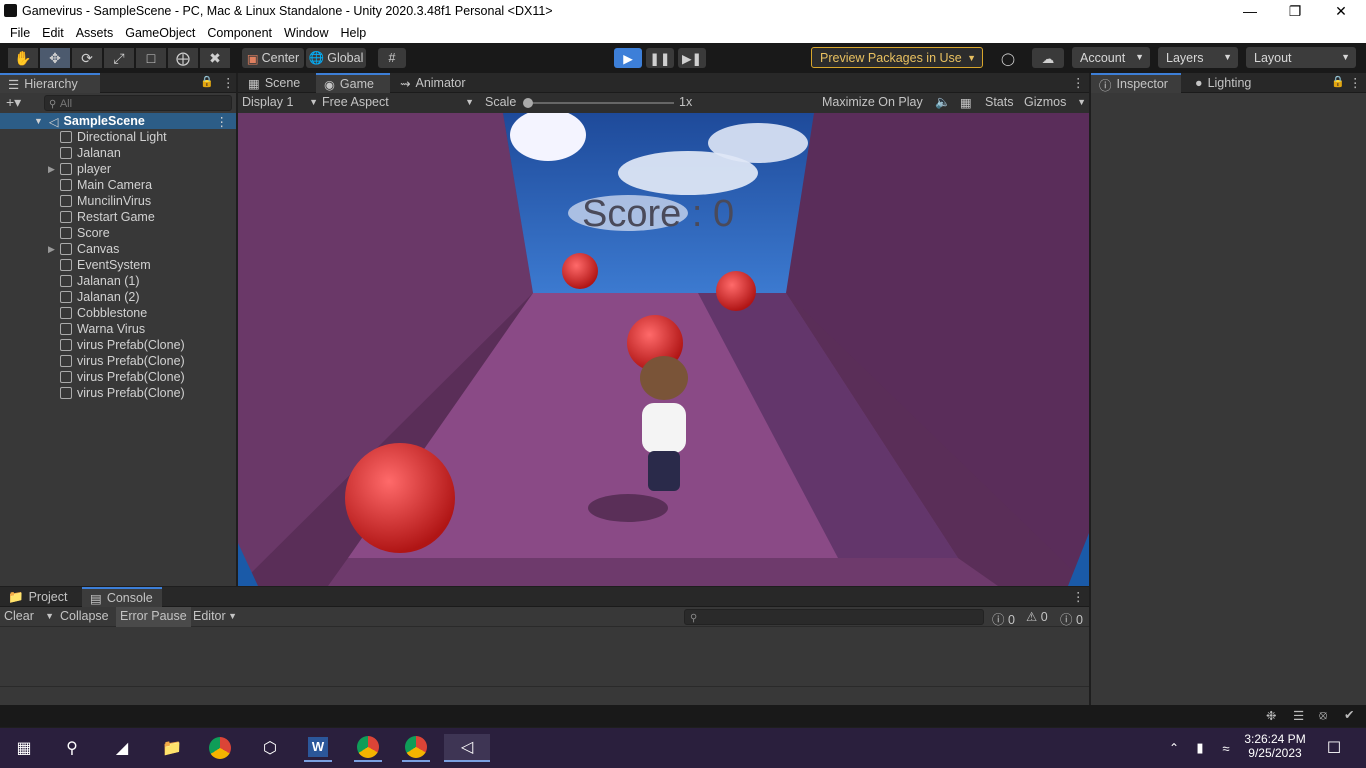 Image resolution: width=1366 pixels, height=768 pixels. What do you see at coordinates (118, 217) in the screenshot?
I see `hierarchy-item: Restart Game` at bounding box center [118, 217].